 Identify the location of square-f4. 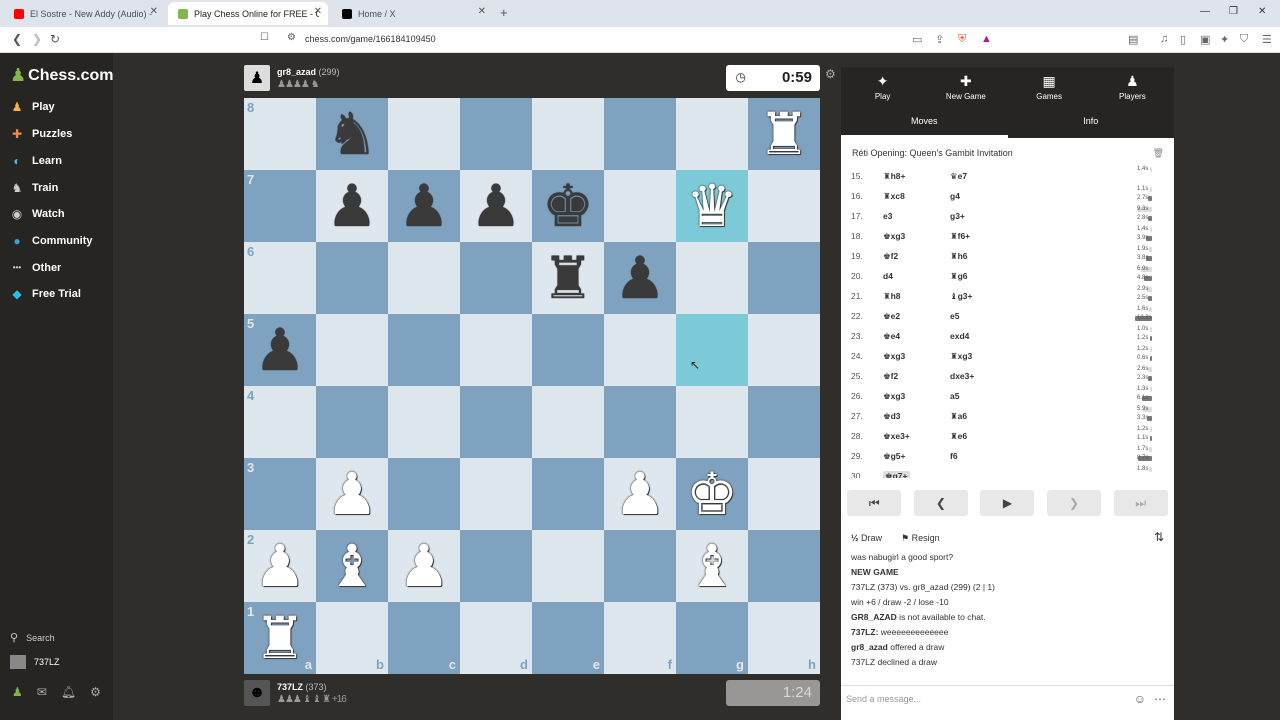
(640, 422).